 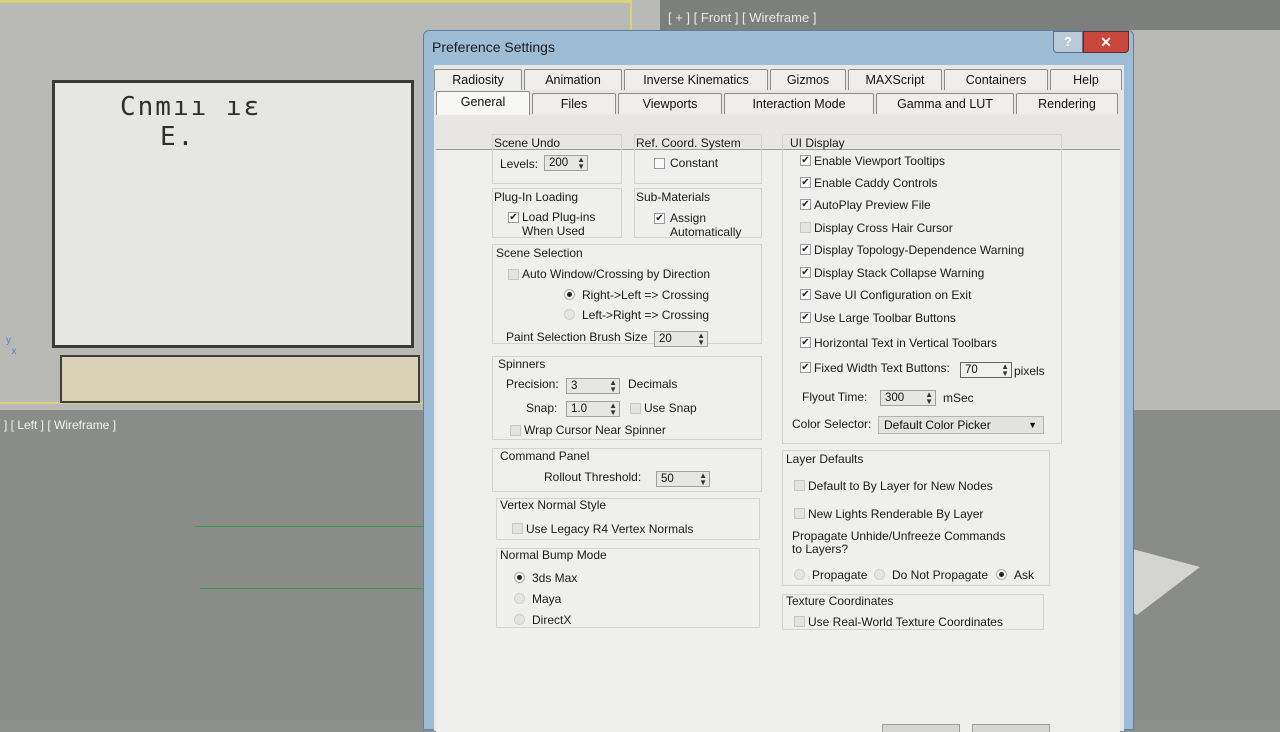 What do you see at coordinates (635, 408) in the screenshot?
I see `use-snap-checkbox` at bounding box center [635, 408].